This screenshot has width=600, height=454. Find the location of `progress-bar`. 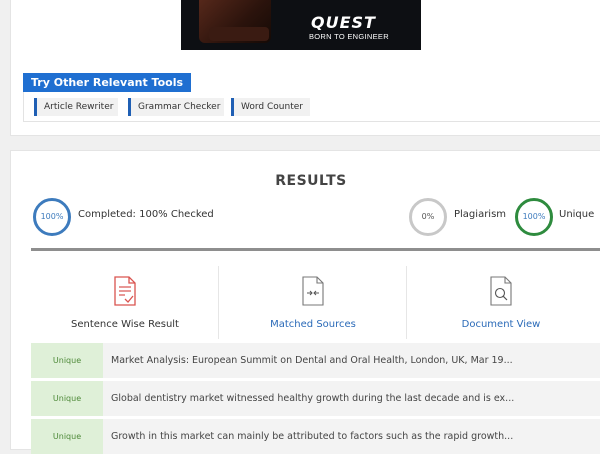

progress-bar is located at coordinates (315, 249).